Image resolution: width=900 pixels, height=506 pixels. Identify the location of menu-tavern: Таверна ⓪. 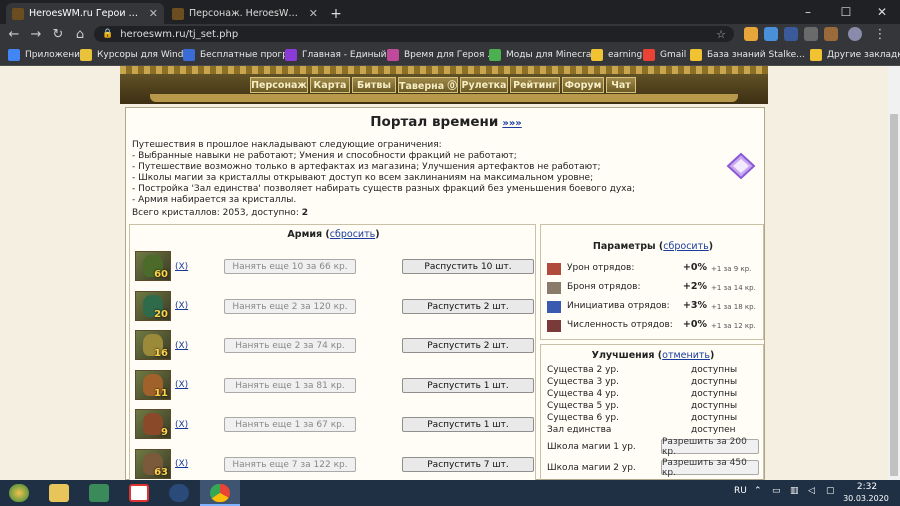
(428, 85).